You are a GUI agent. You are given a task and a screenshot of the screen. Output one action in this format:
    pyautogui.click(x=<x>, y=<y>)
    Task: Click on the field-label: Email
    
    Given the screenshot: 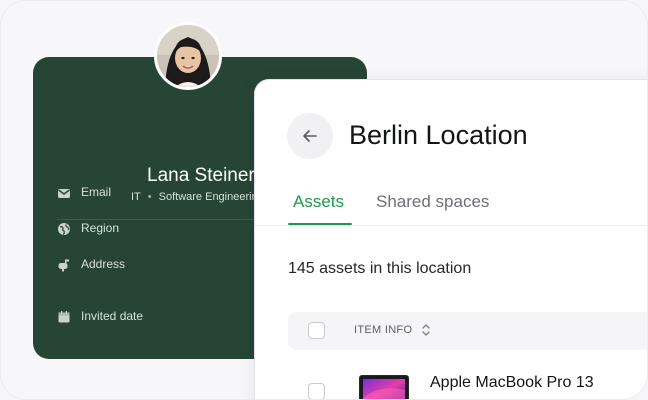 What is the action you would take?
    pyautogui.click(x=96, y=192)
    